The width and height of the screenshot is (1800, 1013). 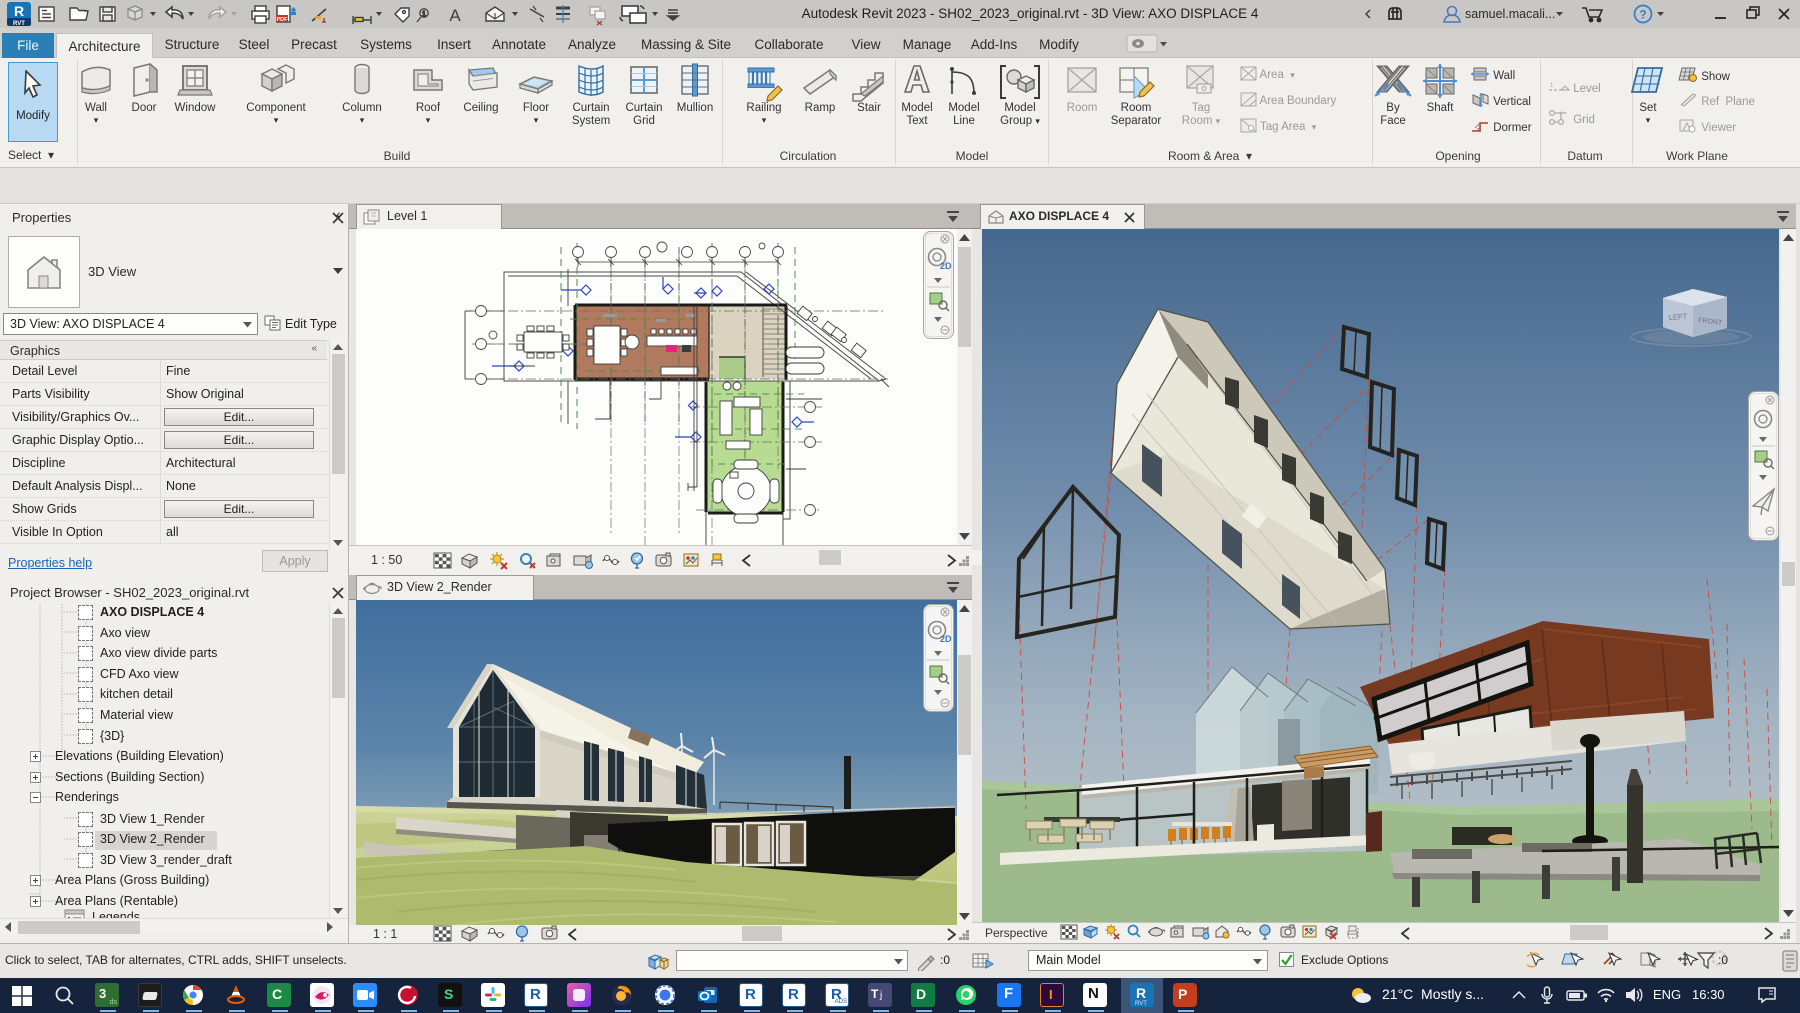 What do you see at coordinates (283, 20) in the screenshot?
I see `svg-text: PDF` at bounding box center [283, 20].